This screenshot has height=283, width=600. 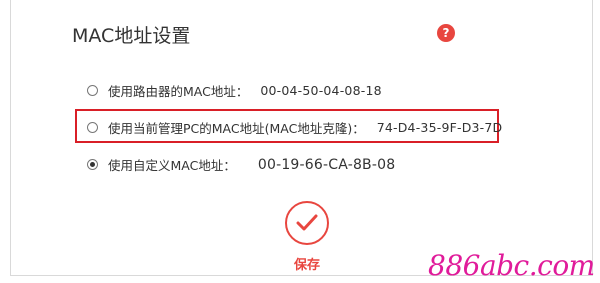 What do you see at coordinates (511, 265) in the screenshot?
I see `watermark-logo: 886abc.com` at bounding box center [511, 265].